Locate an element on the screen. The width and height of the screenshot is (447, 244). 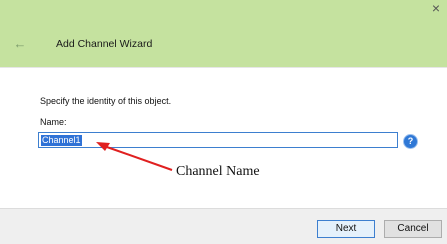
annotation-arrow is located at coordinates (134, 156).